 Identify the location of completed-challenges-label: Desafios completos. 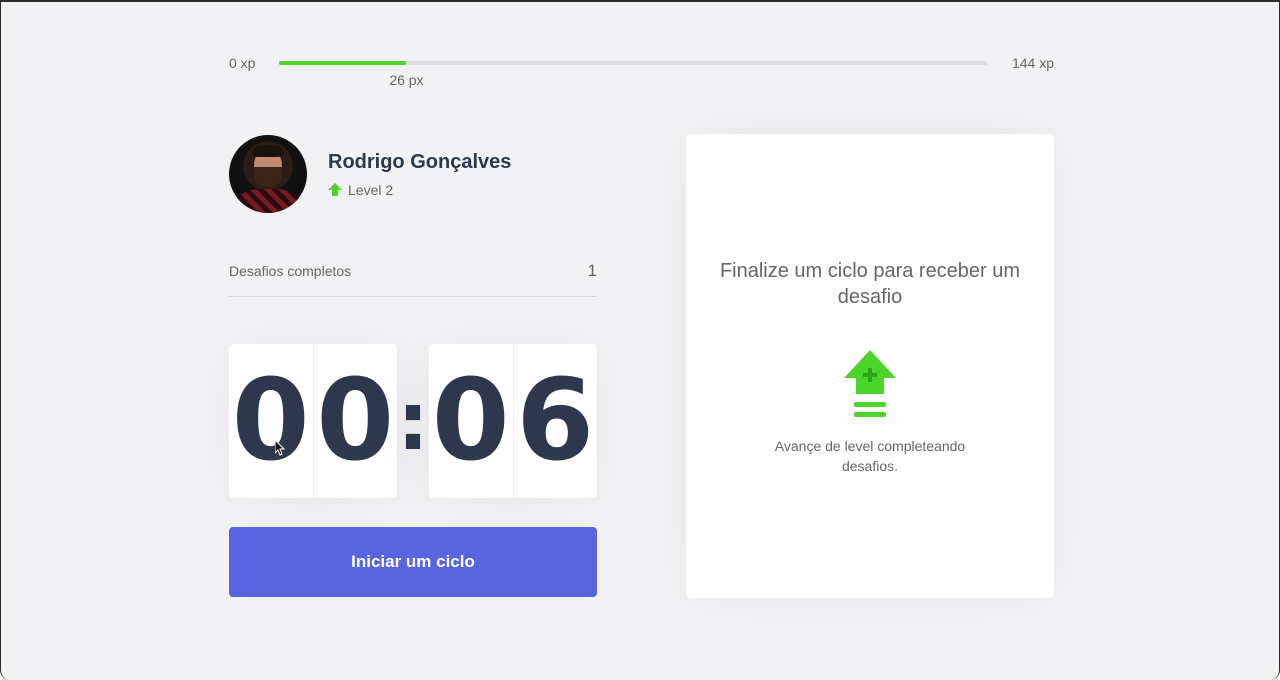
(290, 271).